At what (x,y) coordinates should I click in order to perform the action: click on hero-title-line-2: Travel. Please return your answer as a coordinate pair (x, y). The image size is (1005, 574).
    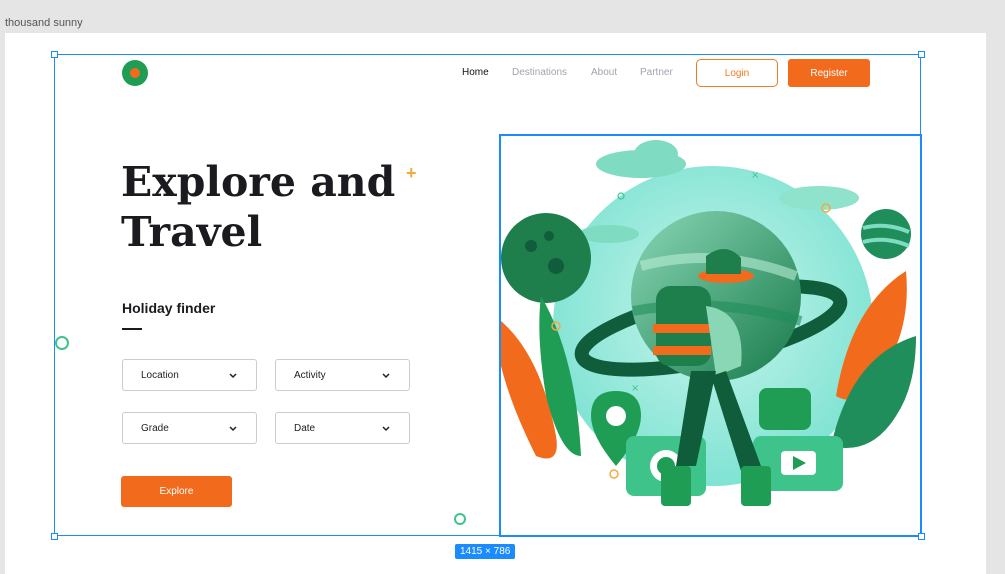
    Looking at the image, I should click on (192, 232).